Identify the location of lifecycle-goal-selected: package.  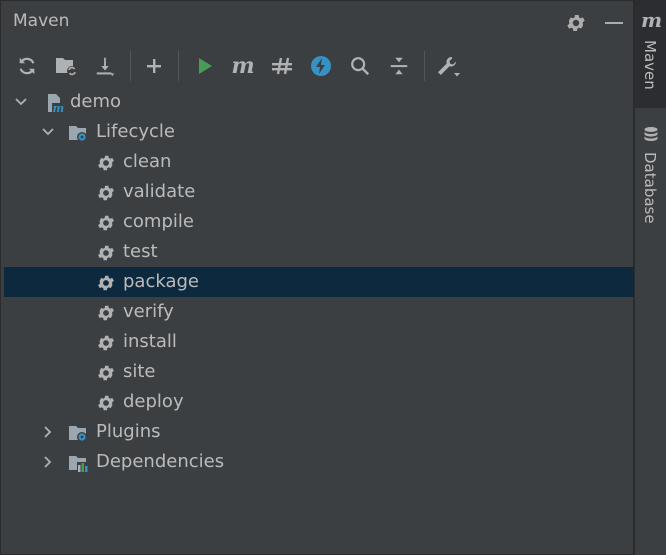
(319, 282).